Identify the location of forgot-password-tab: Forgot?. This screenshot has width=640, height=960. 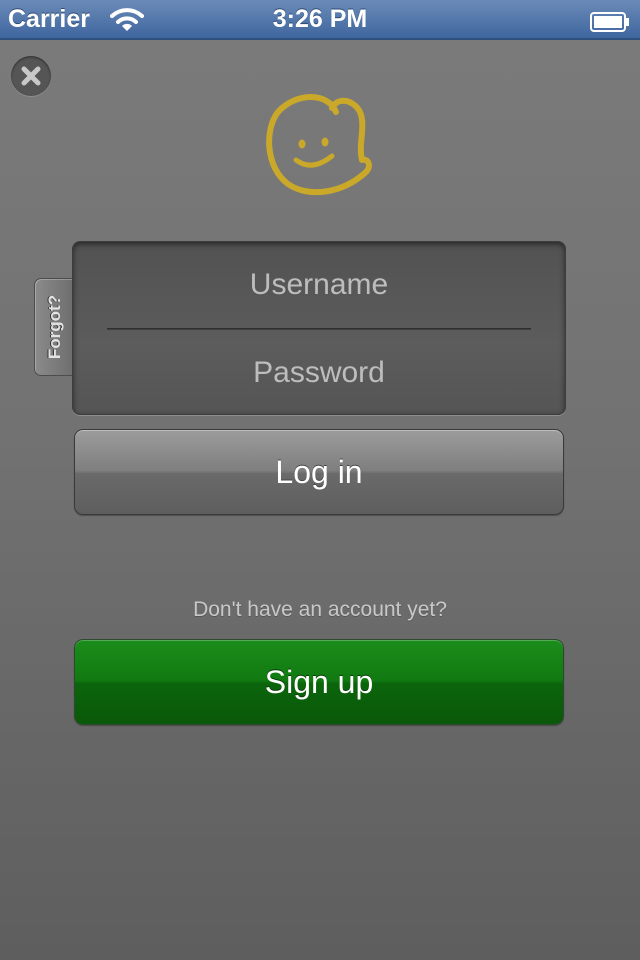
(54, 327).